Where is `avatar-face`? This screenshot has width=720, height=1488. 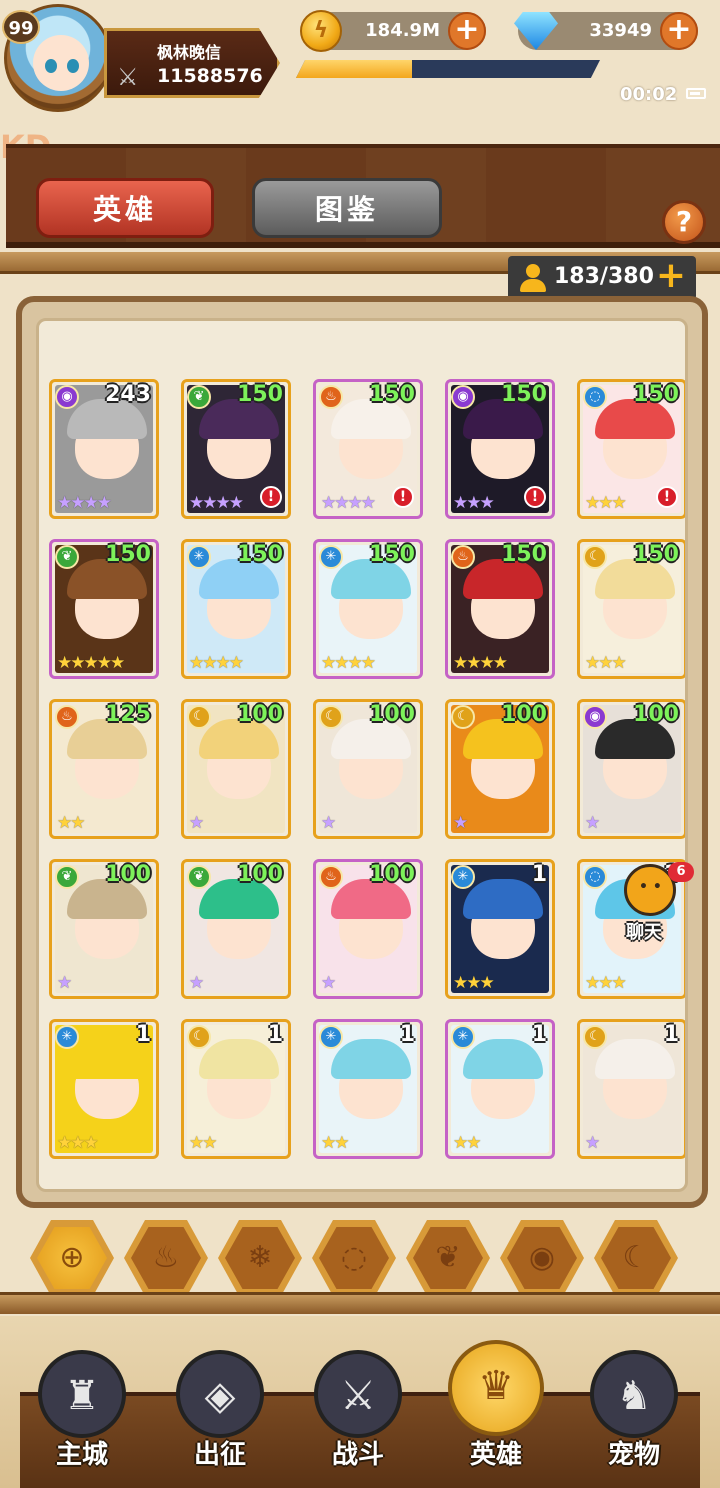 avatar-face is located at coordinates (61, 63).